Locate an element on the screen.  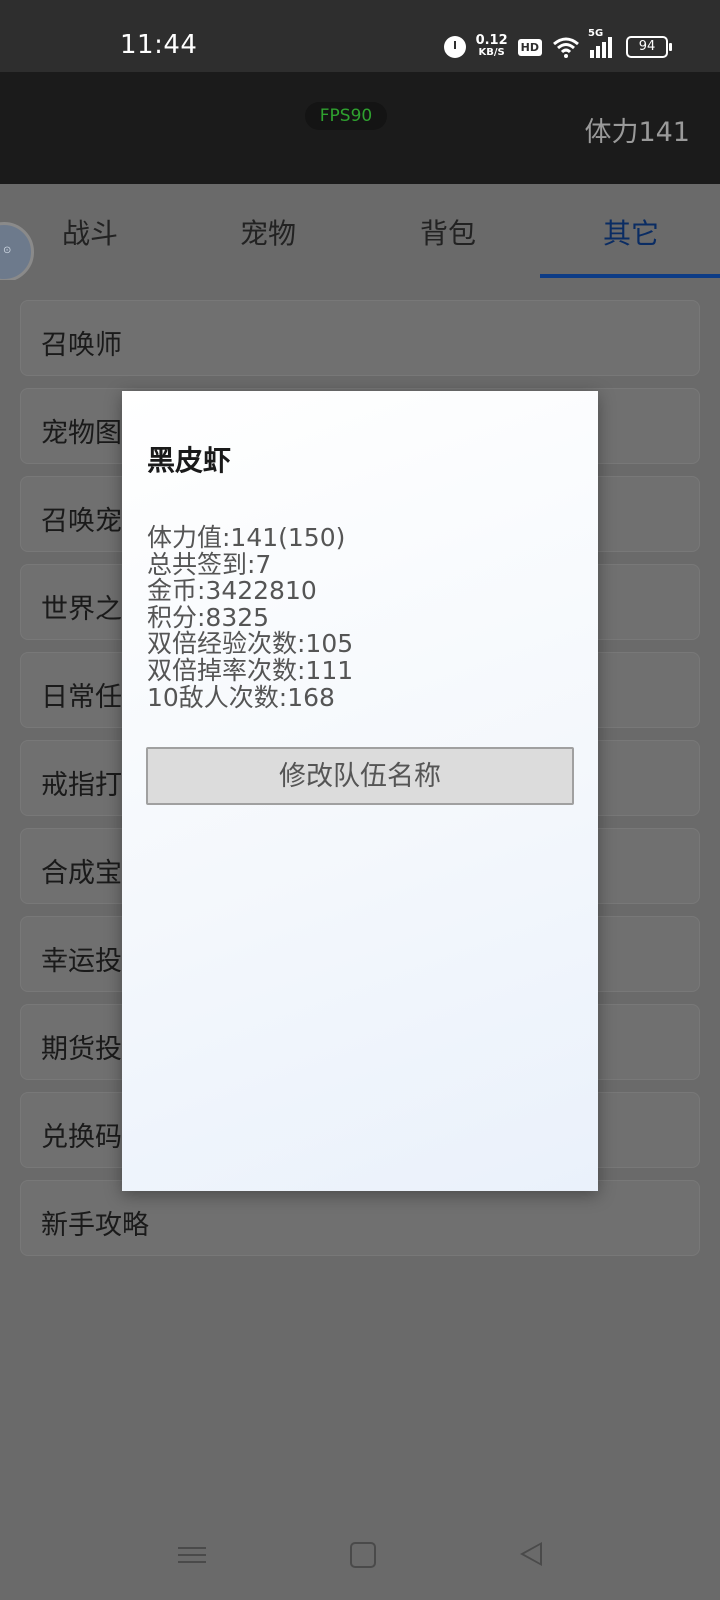
back-button is located at coordinates (531, 1554).